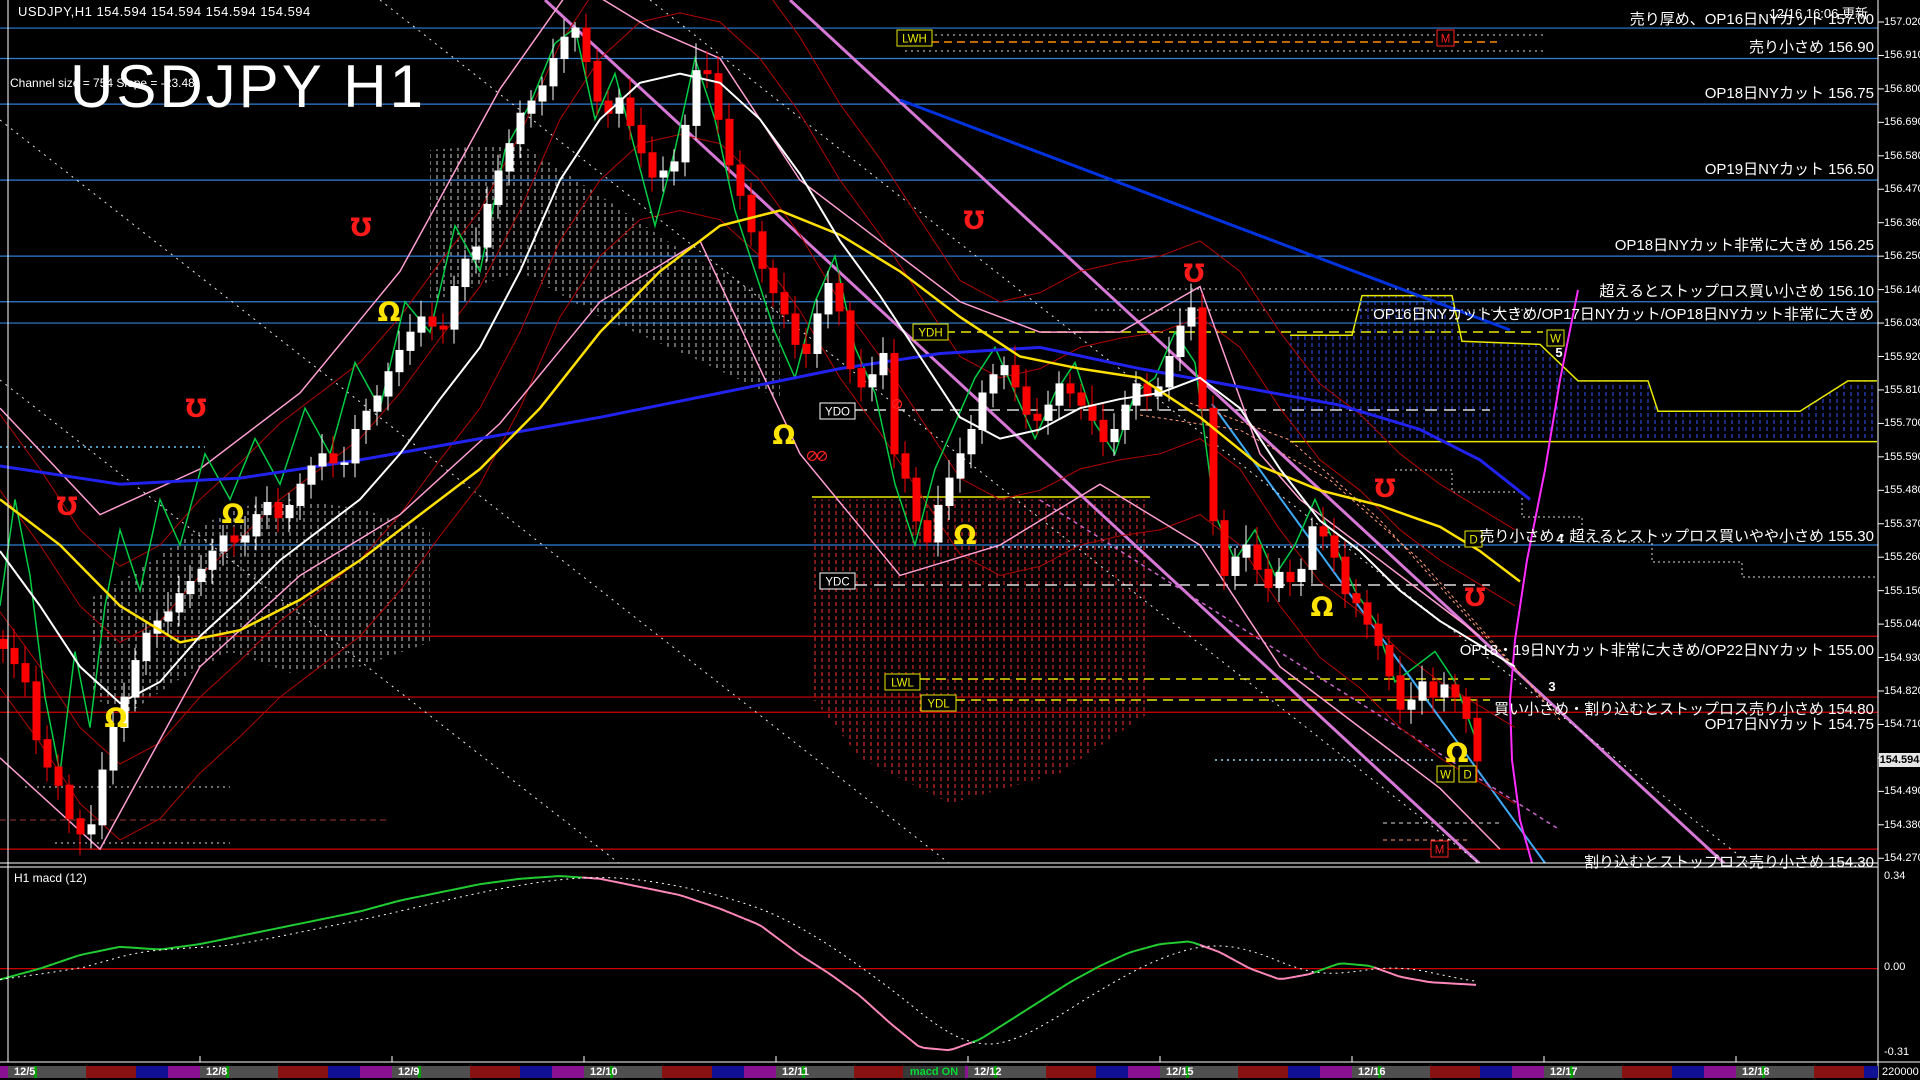  I want to click on pivot-label-lwl: LWL, so click(902, 684).